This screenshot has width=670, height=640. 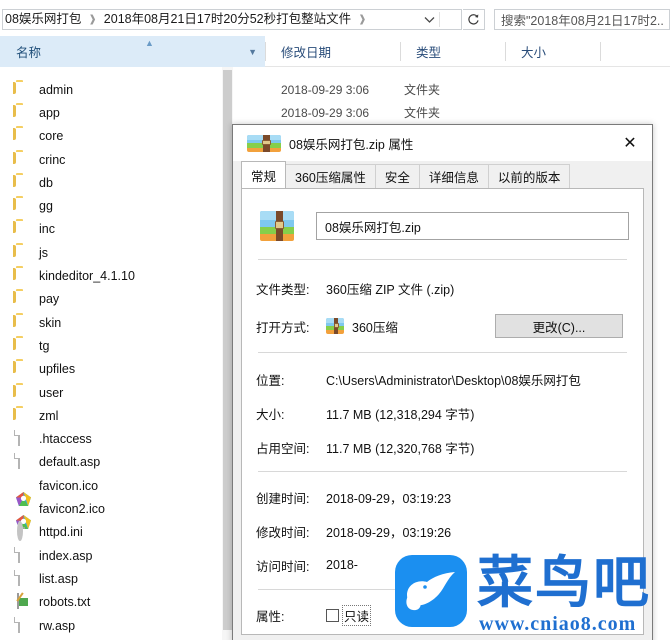 I want to click on column-header-type-label: 类型, so click(x=429, y=53).